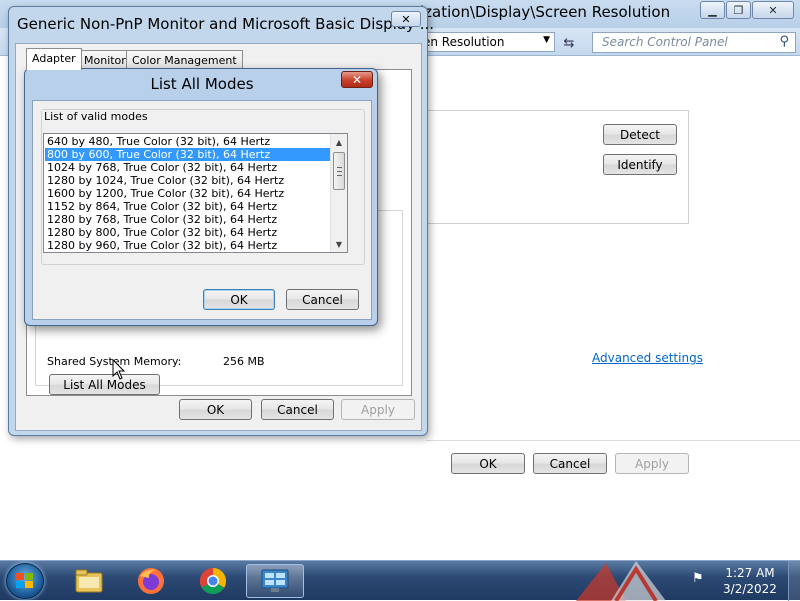 The height and width of the screenshot is (601, 800). Describe the element at coordinates (339, 244) in the screenshot. I see `scroll-down-arrow-icon: ▼` at that location.